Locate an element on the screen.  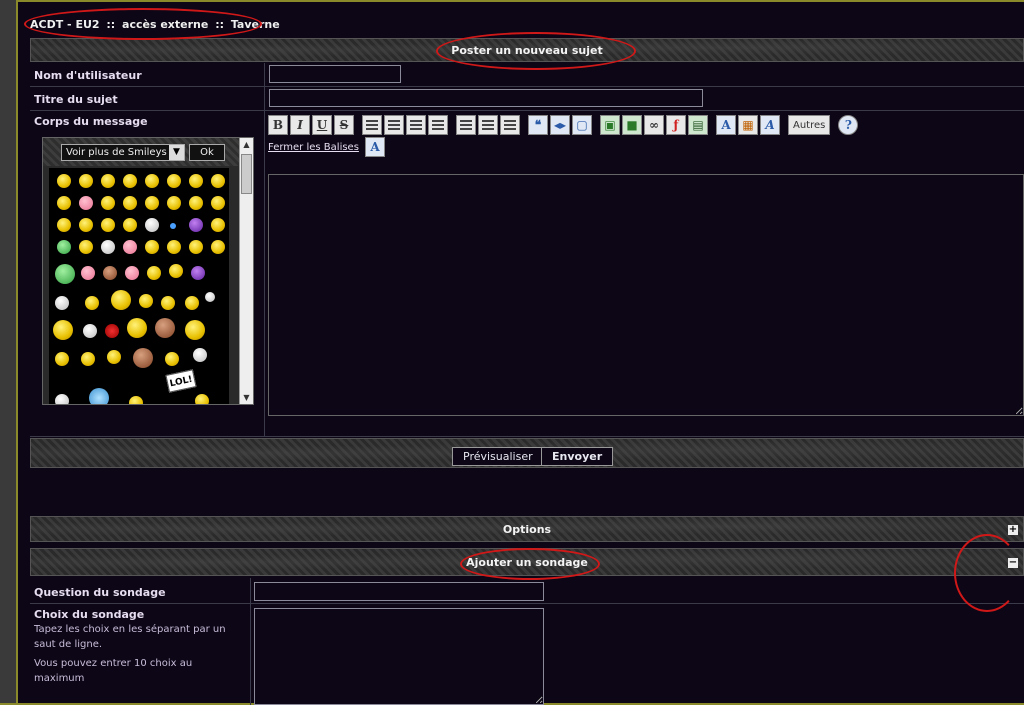
link-button: ∞ is located at coordinates (654, 125).